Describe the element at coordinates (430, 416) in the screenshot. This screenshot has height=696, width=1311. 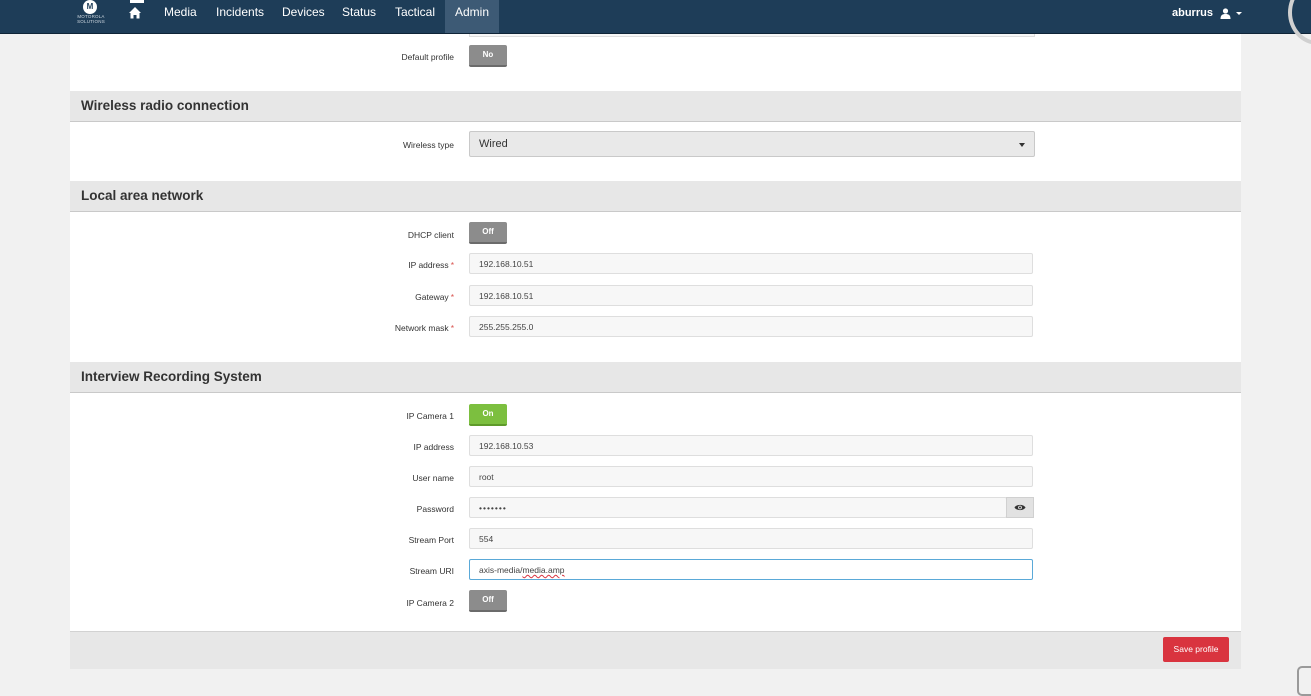
I see `ip-camera-1-label: IP Camera 1` at that location.